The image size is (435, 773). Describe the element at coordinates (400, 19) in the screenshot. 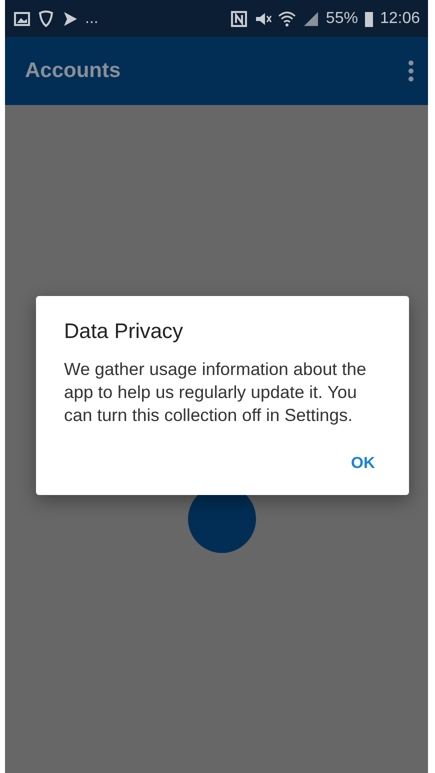

I see `clock: 12:06` at that location.